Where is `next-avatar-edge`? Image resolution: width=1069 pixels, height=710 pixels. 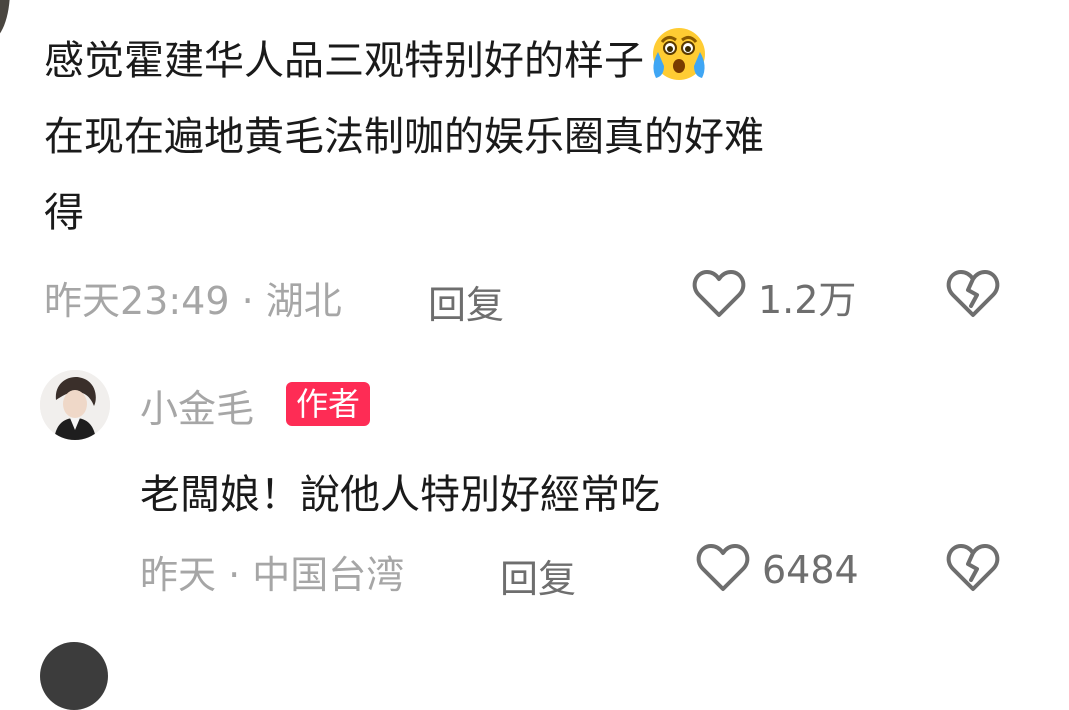 next-avatar-edge is located at coordinates (74, 676).